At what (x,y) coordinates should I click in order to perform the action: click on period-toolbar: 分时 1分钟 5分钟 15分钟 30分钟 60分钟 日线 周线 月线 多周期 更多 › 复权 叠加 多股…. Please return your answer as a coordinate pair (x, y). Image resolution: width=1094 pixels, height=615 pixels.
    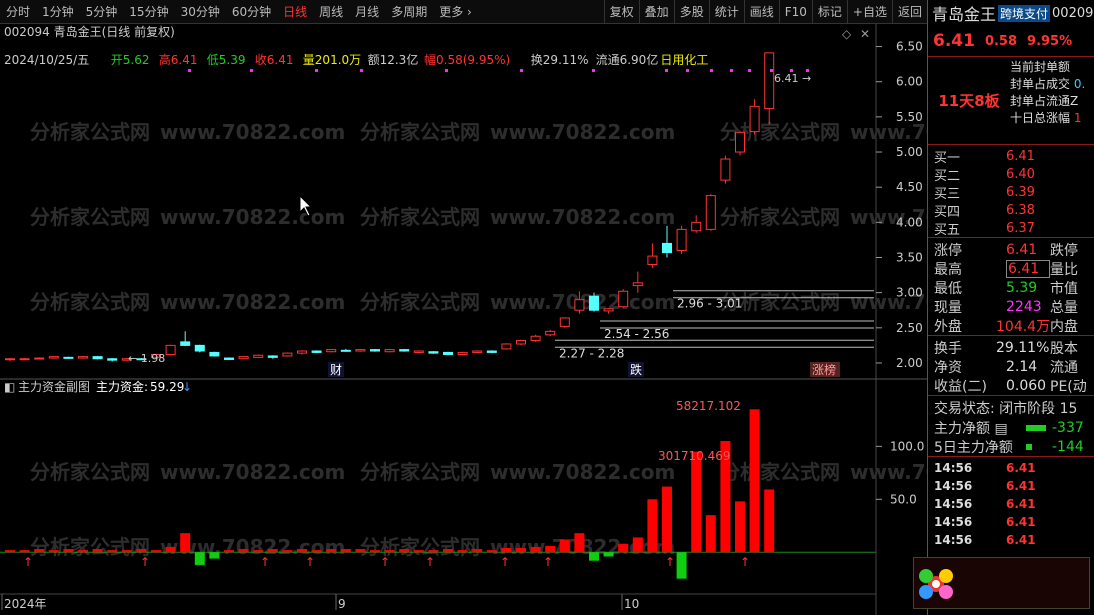
    Looking at the image, I should click on (463, 12).